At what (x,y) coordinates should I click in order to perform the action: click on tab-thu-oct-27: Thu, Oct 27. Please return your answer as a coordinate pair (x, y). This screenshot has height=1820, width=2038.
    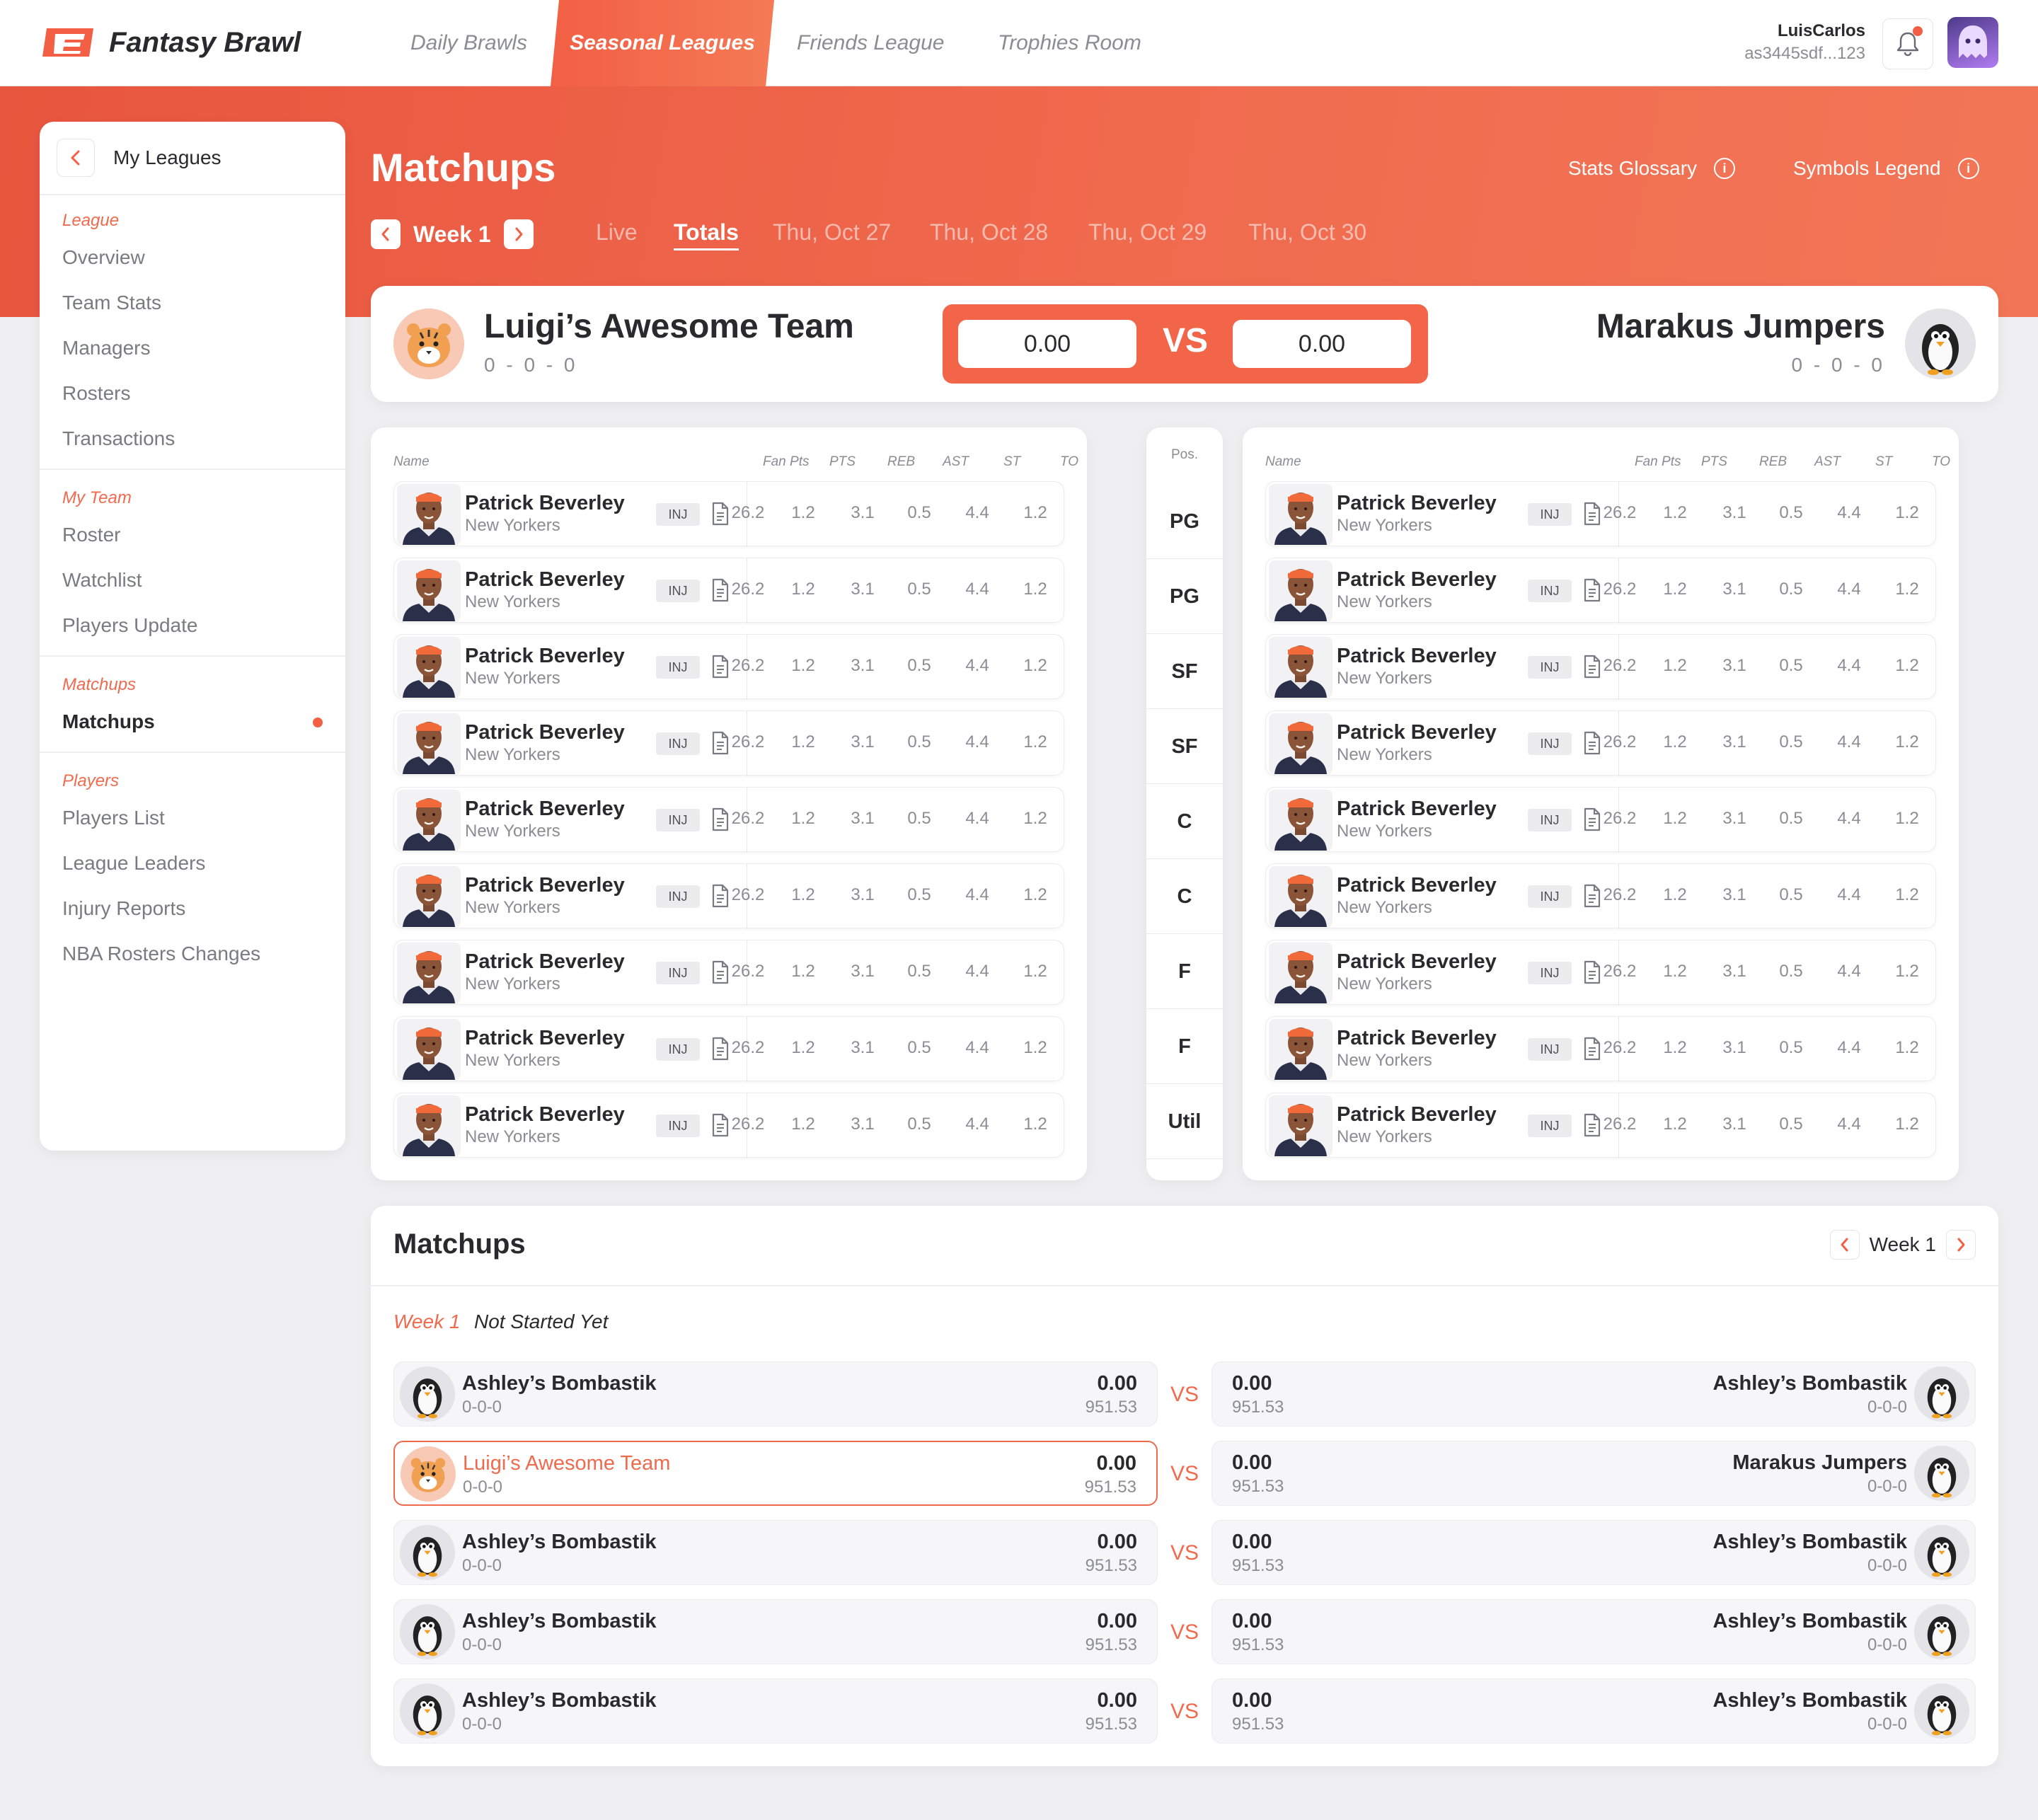
    Looking at the image, I should click on (832, 232).